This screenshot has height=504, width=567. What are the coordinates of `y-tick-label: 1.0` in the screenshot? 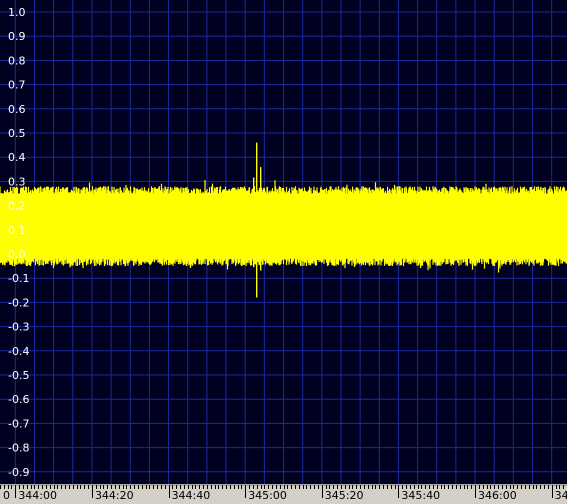 It's located at (17, 12).